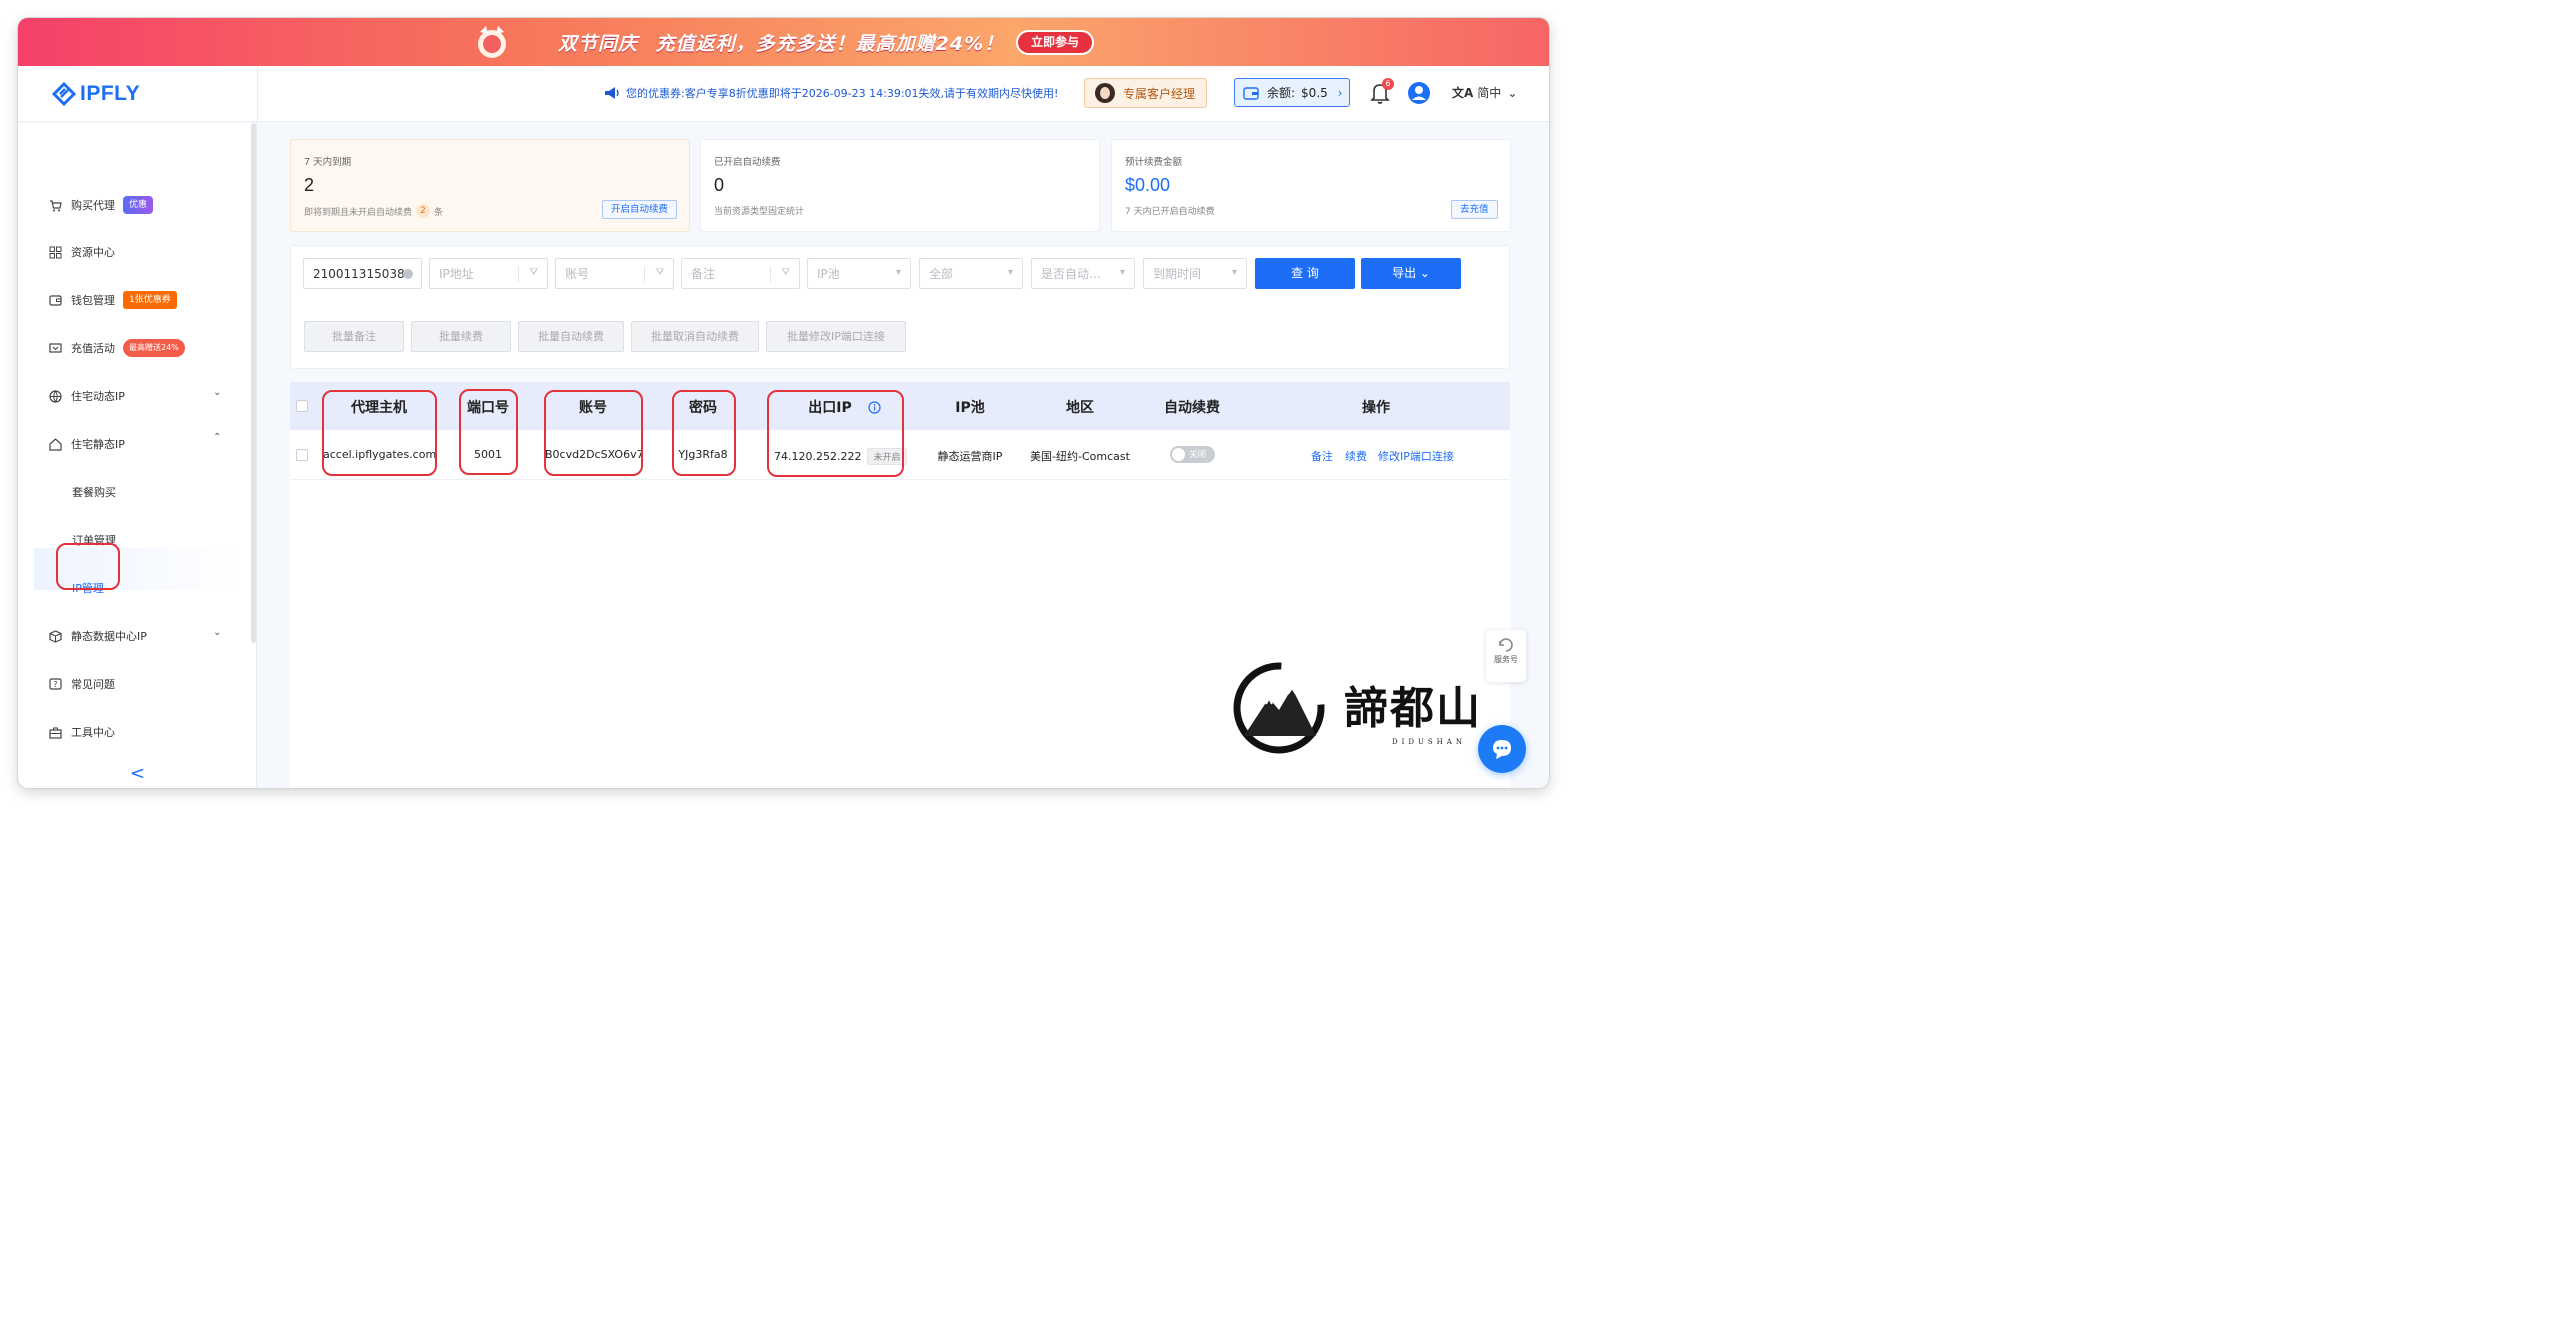 The width and height of the screenshot is (2560, 1317). Describe the element at coordinates (1083, 273) in the screenshot. I see `auto-renew-select: 是否自动… ▾` at that location.